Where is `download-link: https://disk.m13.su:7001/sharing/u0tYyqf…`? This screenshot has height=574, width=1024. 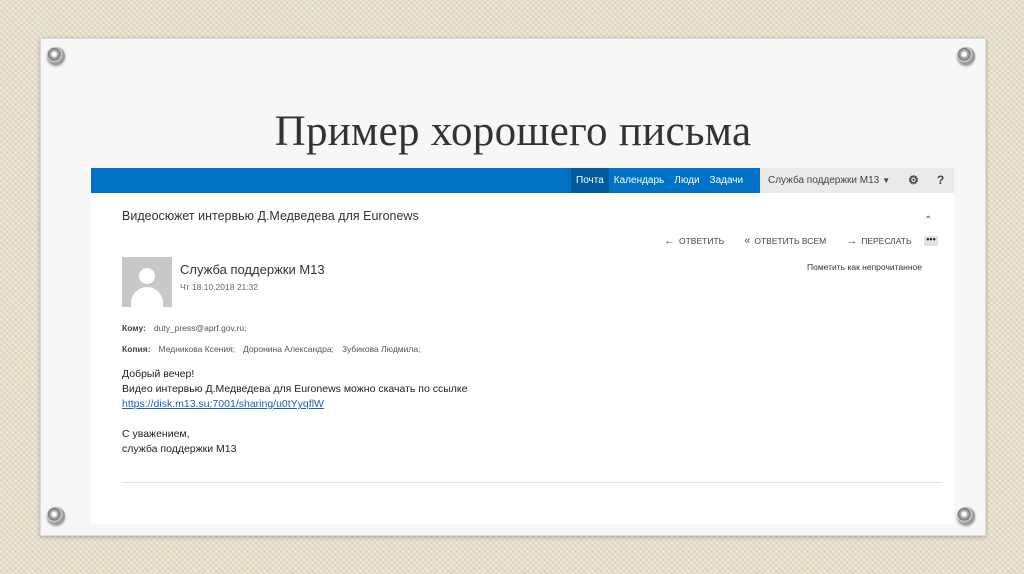
download-link: https://disk.m13.su:7001/sharing/u0tYyqf… is located at coordinates (294, 404).